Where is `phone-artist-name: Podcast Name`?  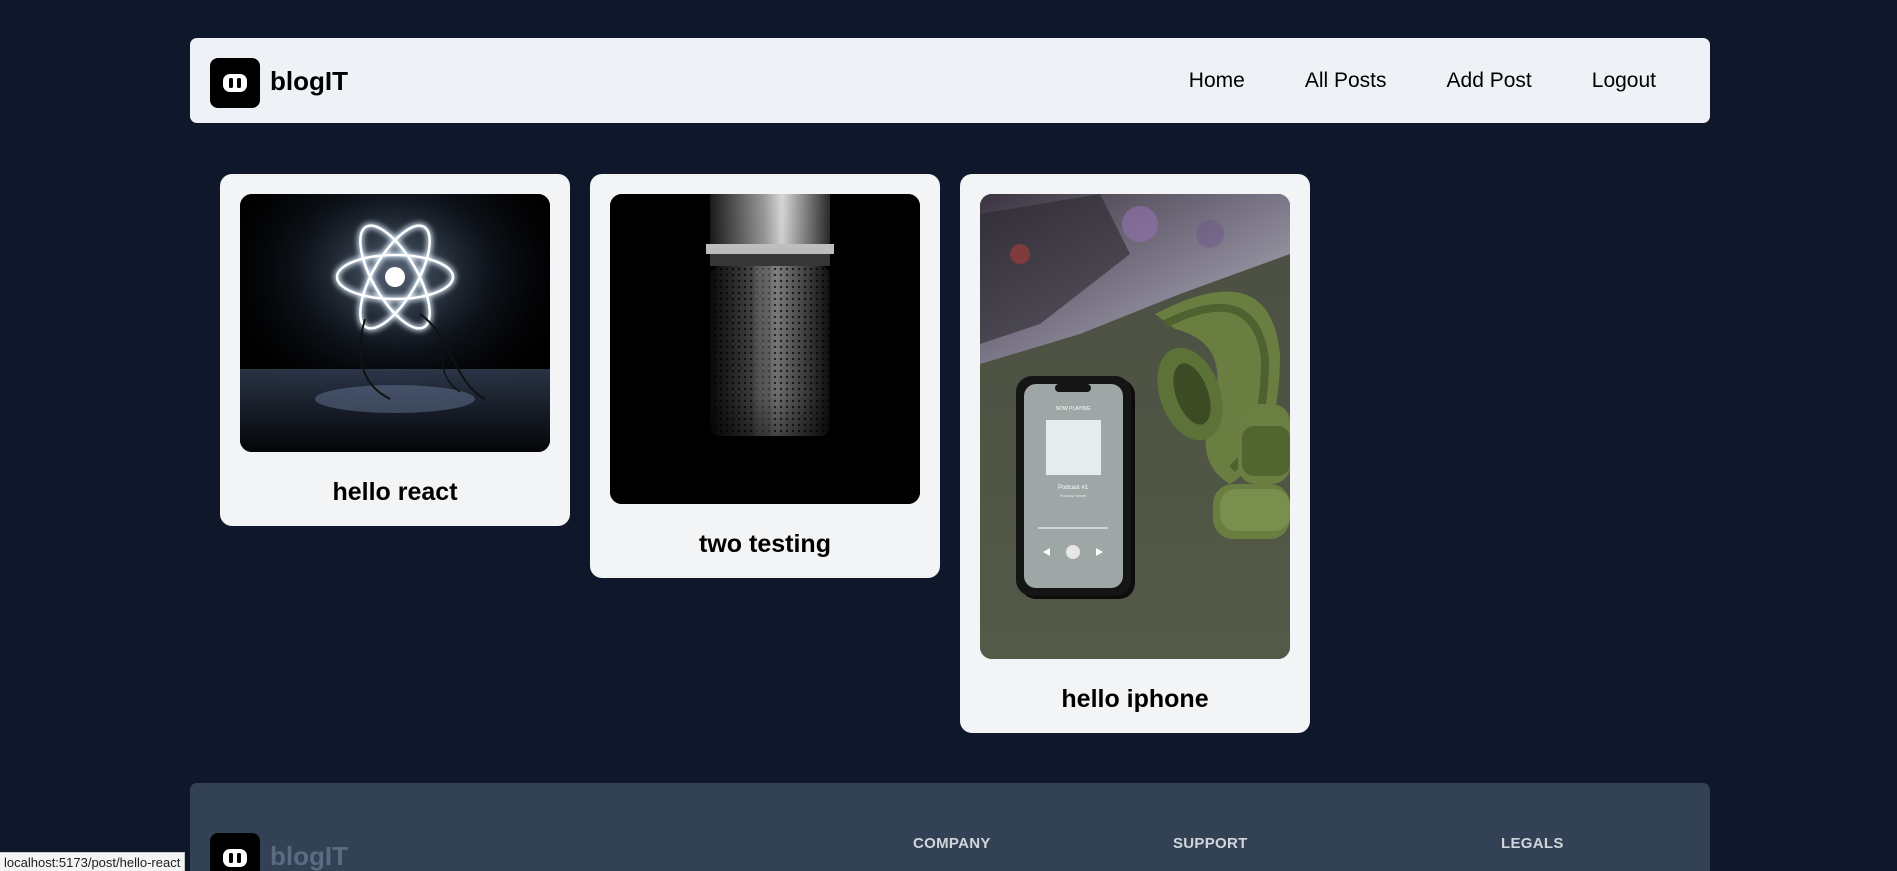 phone-artist-name: Podcast Name is located at coordinates (1073, 495).